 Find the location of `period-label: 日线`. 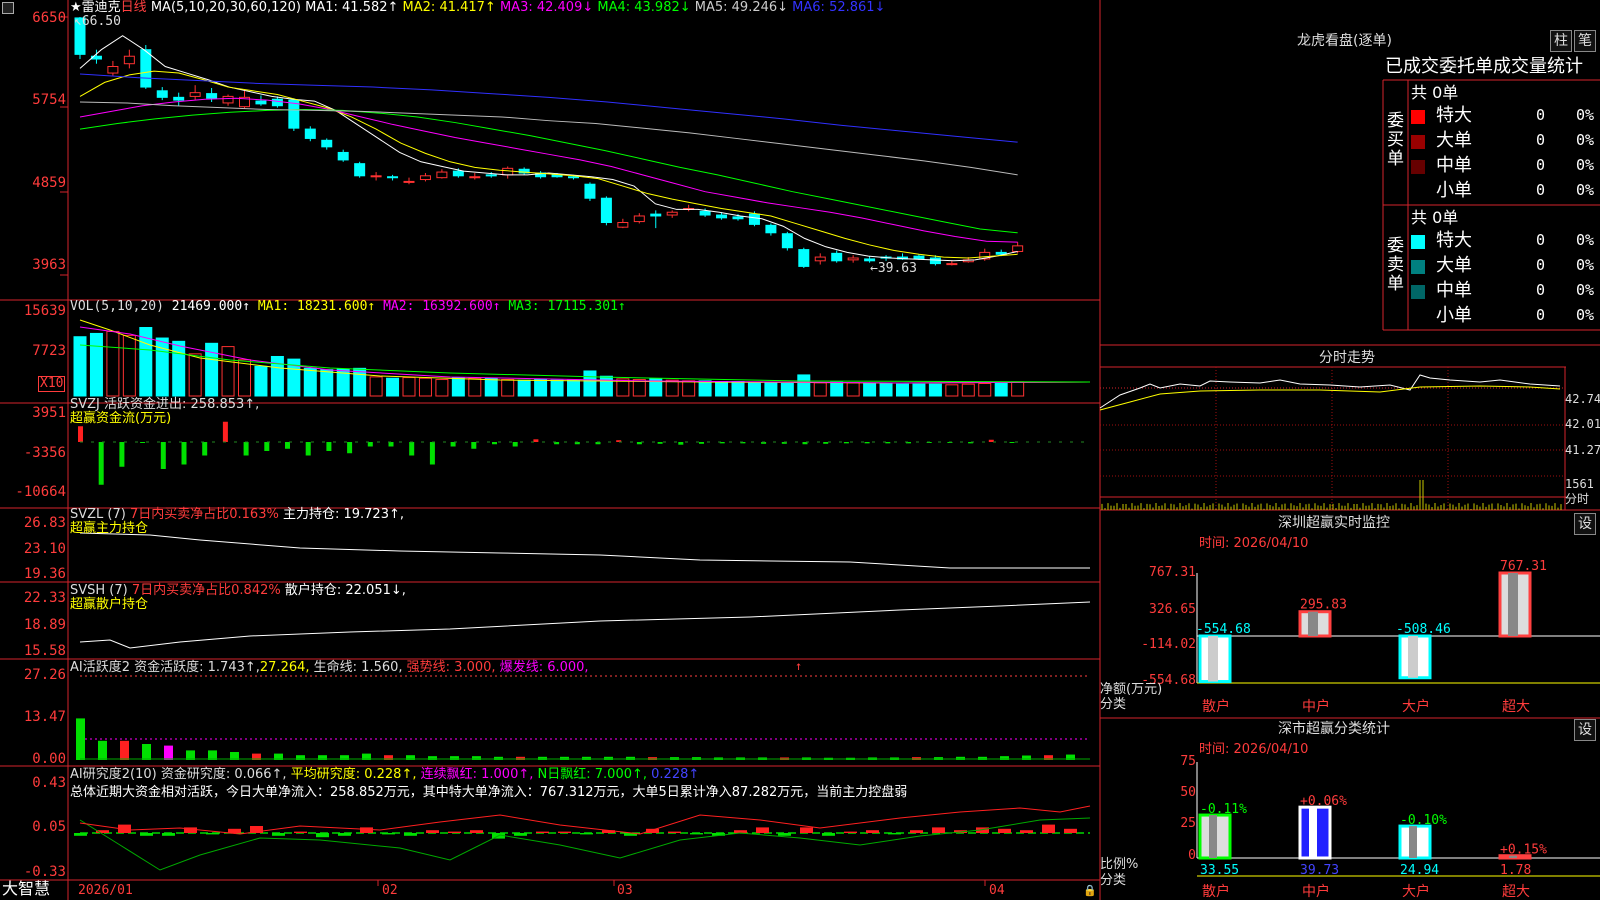

period-label: 日线 is located at coordinates (134, 7).